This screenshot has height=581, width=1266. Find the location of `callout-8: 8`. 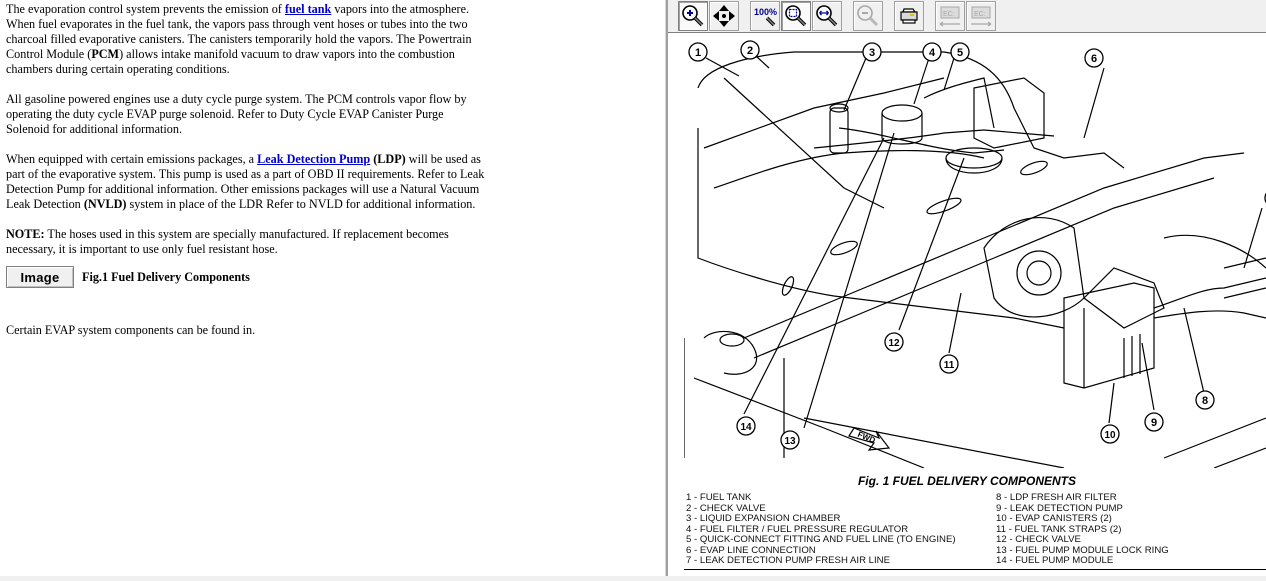

callout-8: 8 is located at coordinates (1205, 400).